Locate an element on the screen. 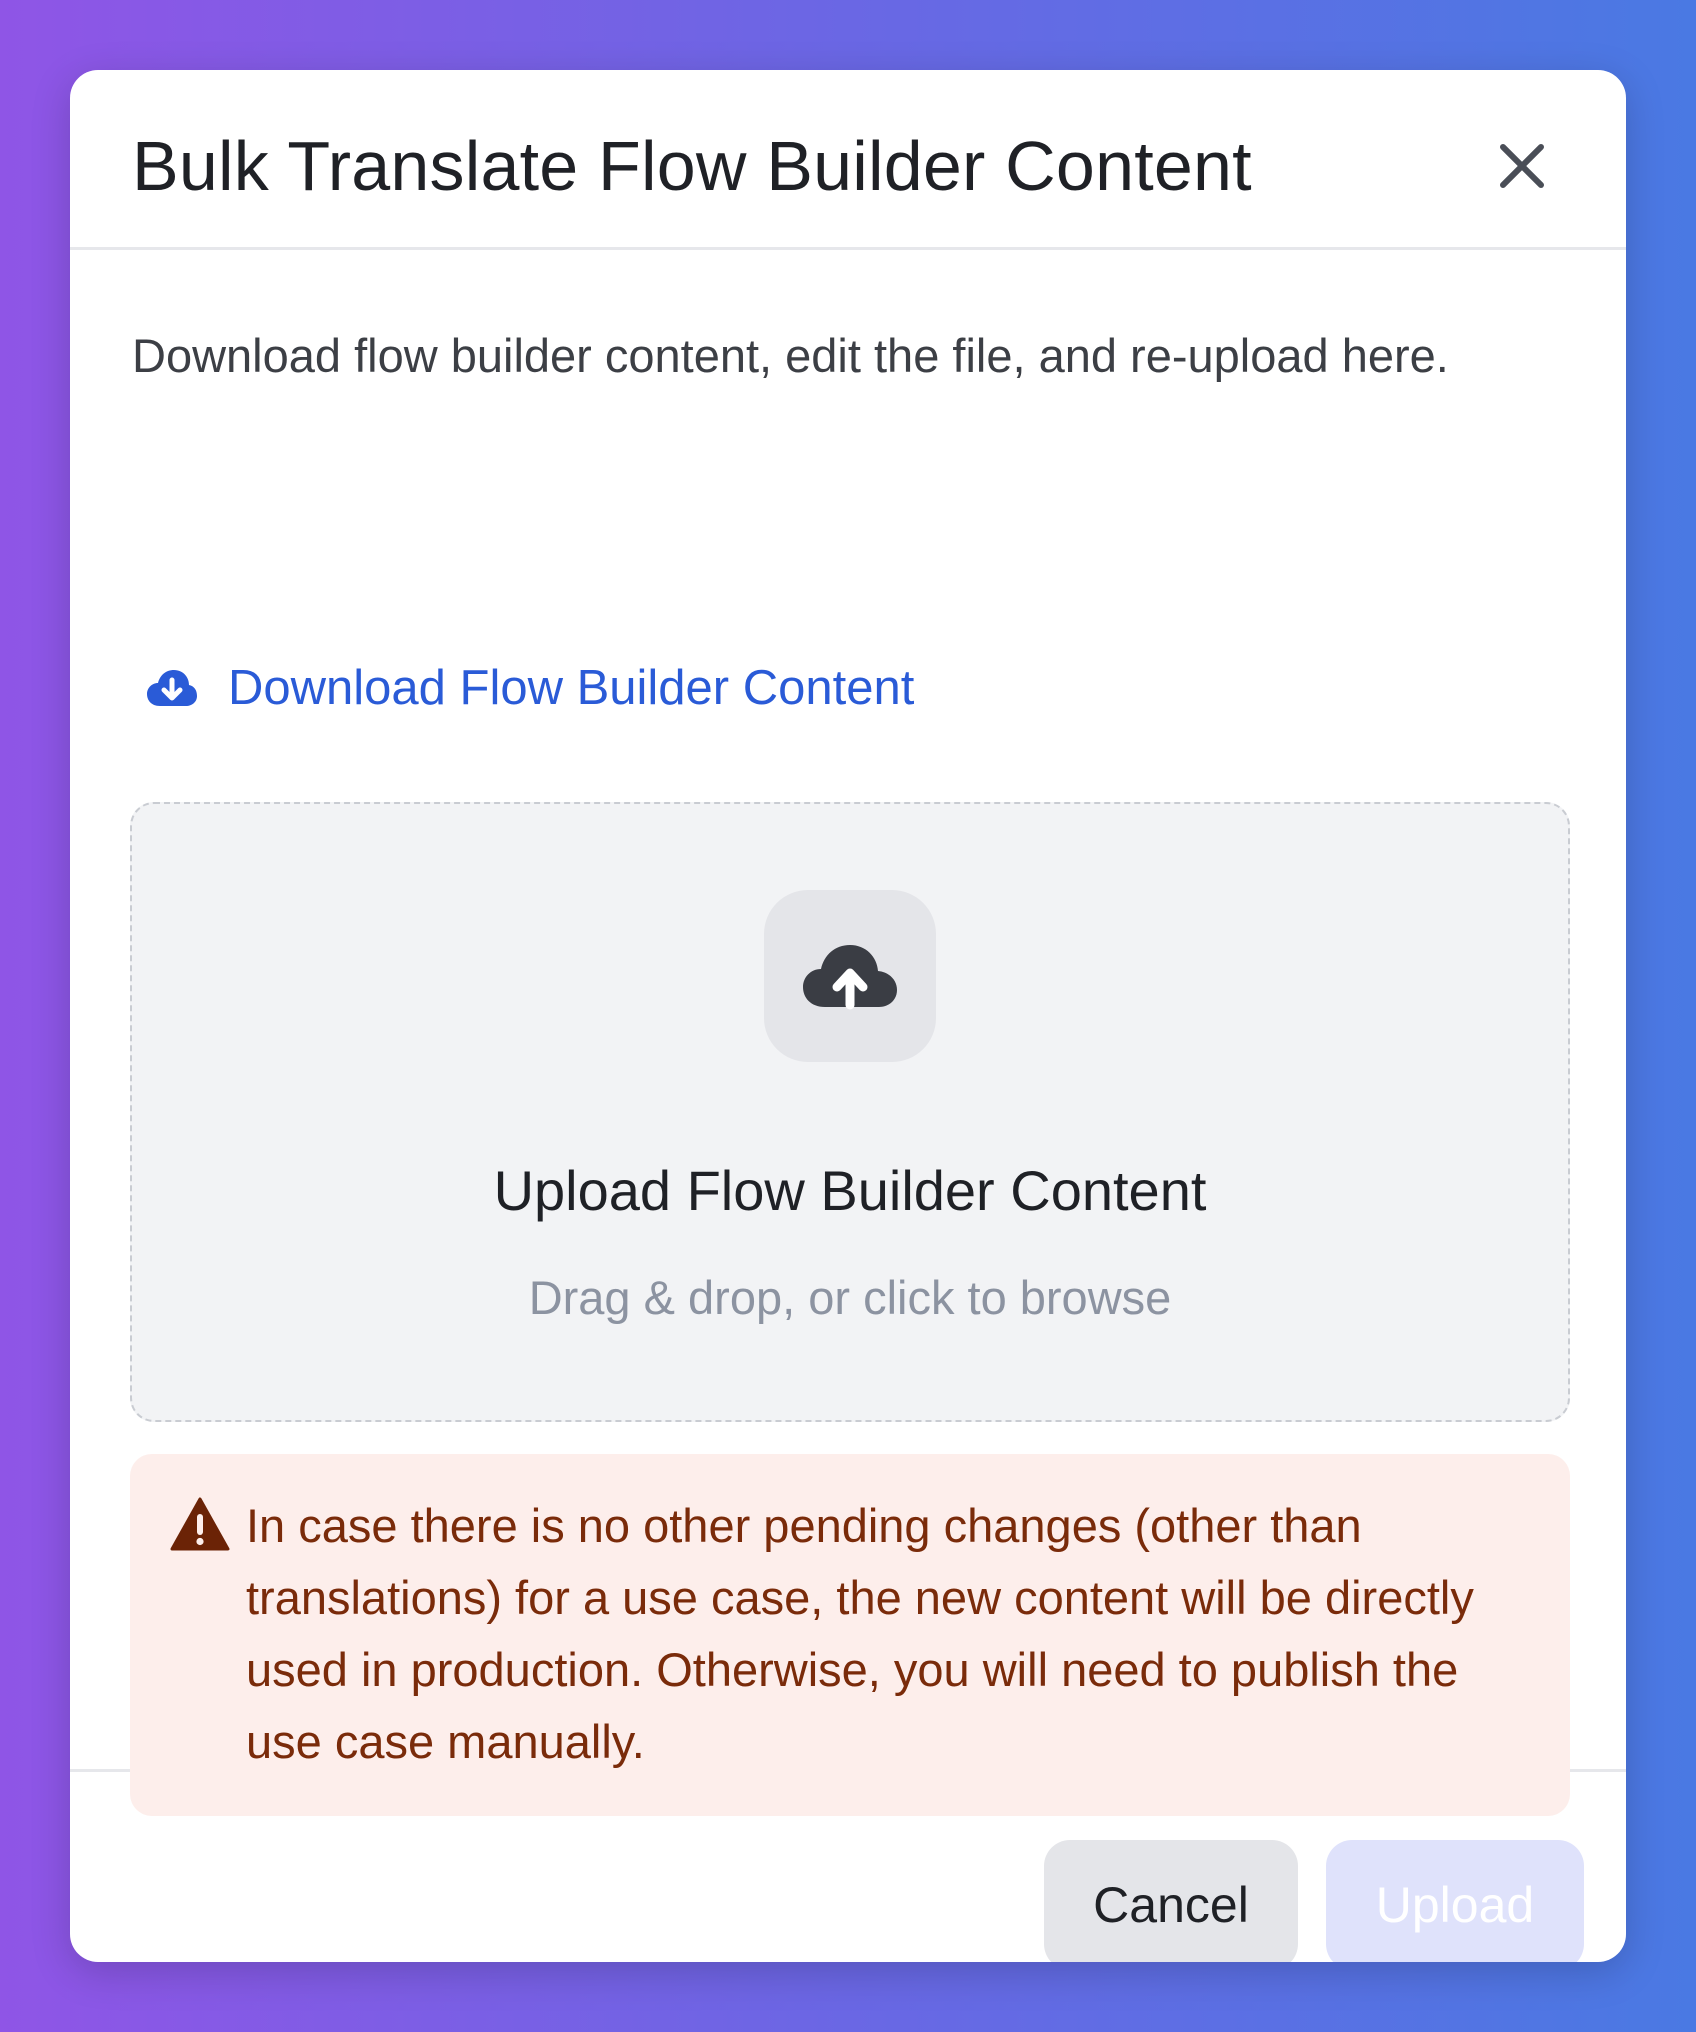 The image size is (1696, 2032). cloud-download-icon is located at coordinates (172, 688).